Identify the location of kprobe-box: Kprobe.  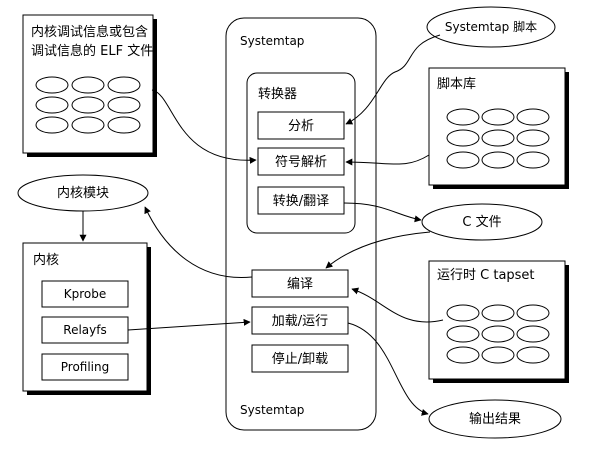
(85, 294).